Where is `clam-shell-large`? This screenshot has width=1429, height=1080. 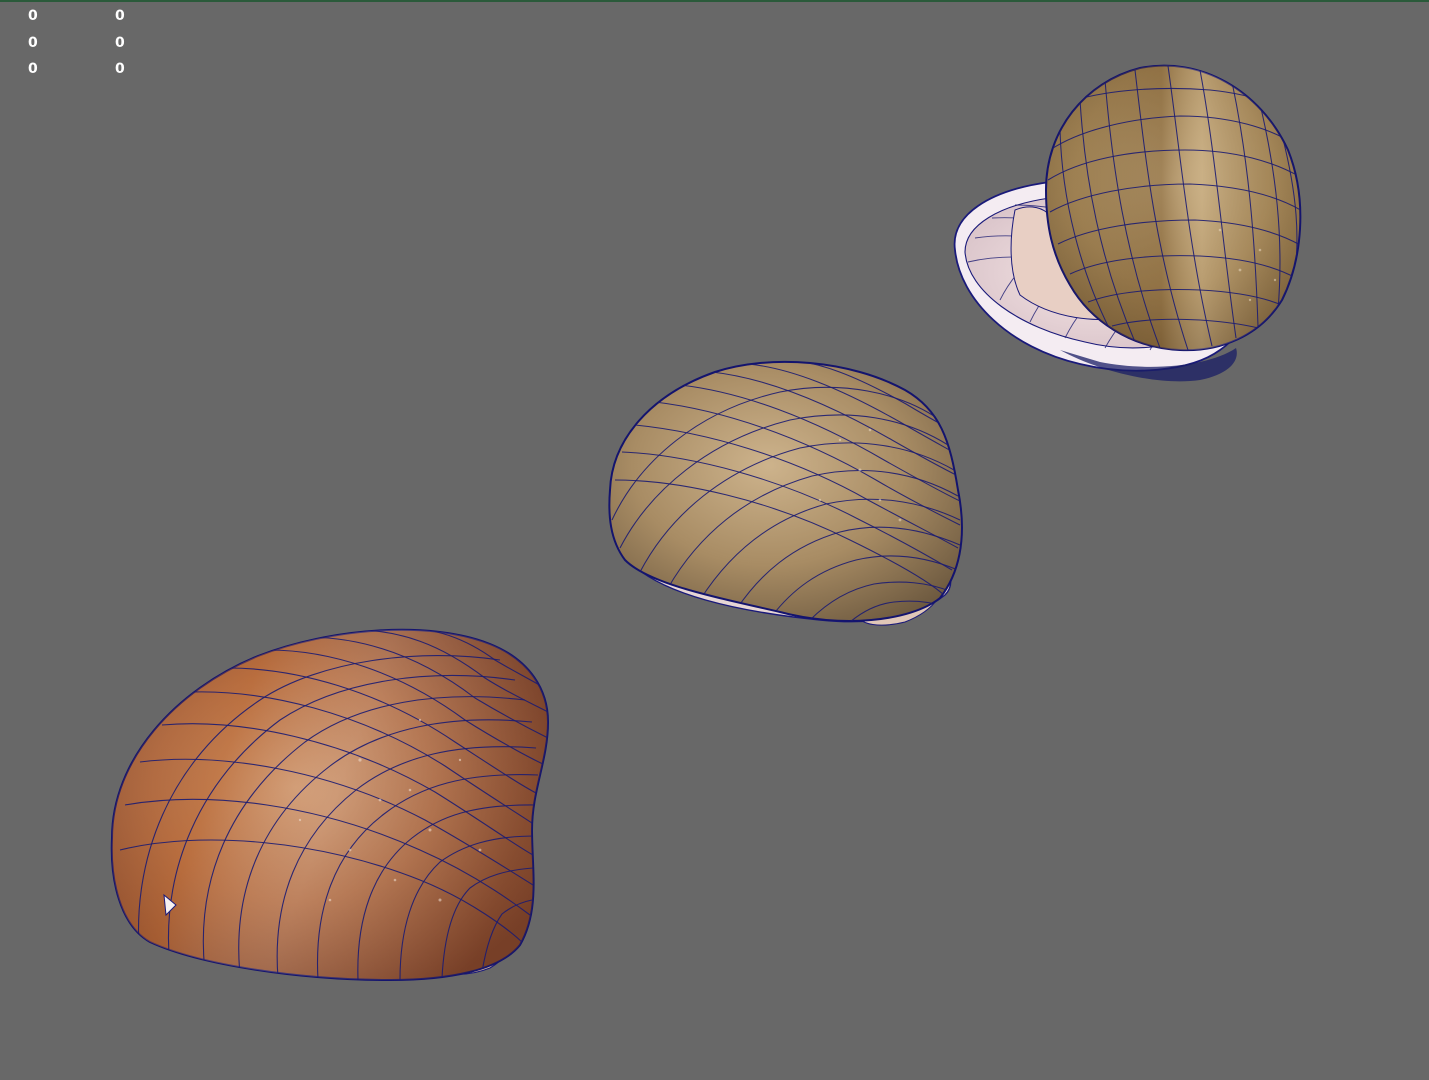
clam-shell-large is located at coordinates (330, 805).